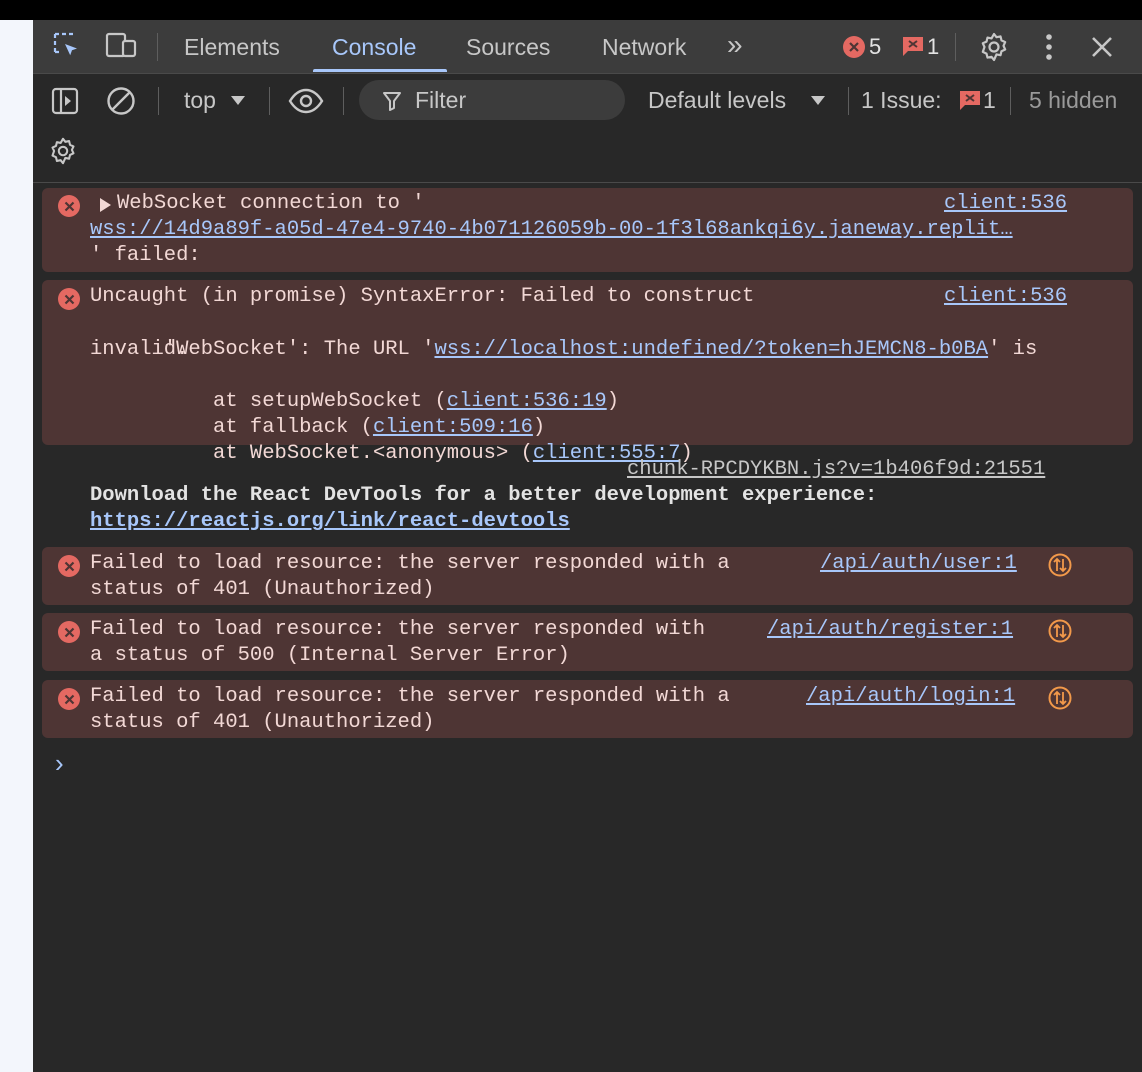 The height and width of the screenshot is (1072, 1142). What do you see at coordinates (875, 46) in the screenshot?
I see `error-count: 5` at bounding box center [875, 46].